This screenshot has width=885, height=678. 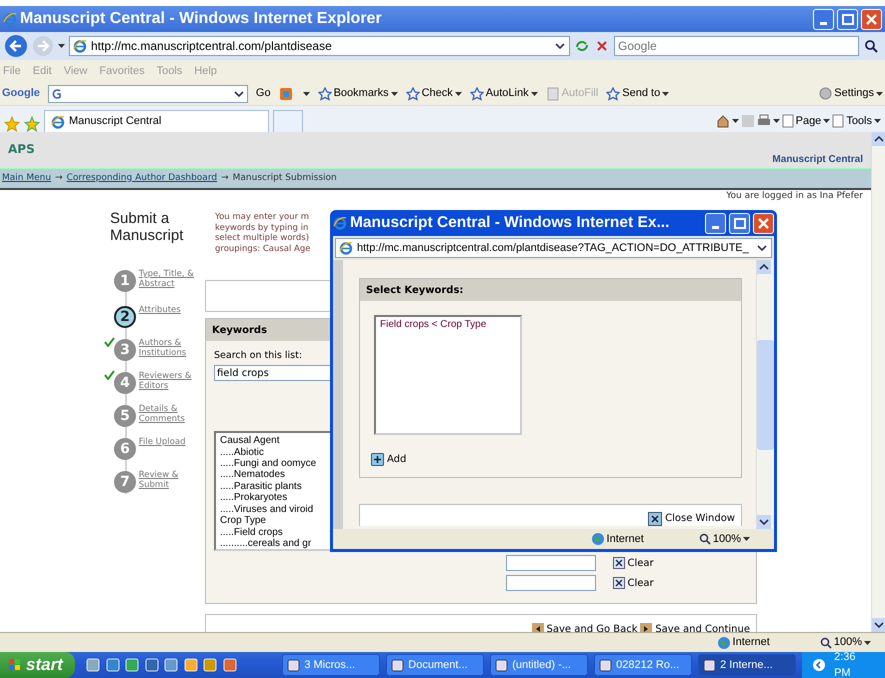 What do you see at coordinates (585, 627) in the screenshot?
I see `action-button: Save and Go Back` at bounding box center [585, 627].